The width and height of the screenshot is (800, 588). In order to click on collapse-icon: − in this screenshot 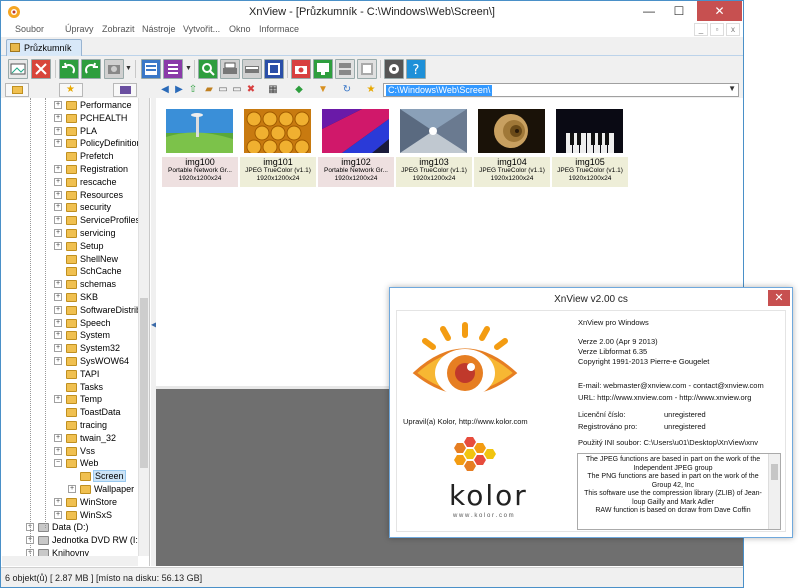, I will do `click(58, 463)`.